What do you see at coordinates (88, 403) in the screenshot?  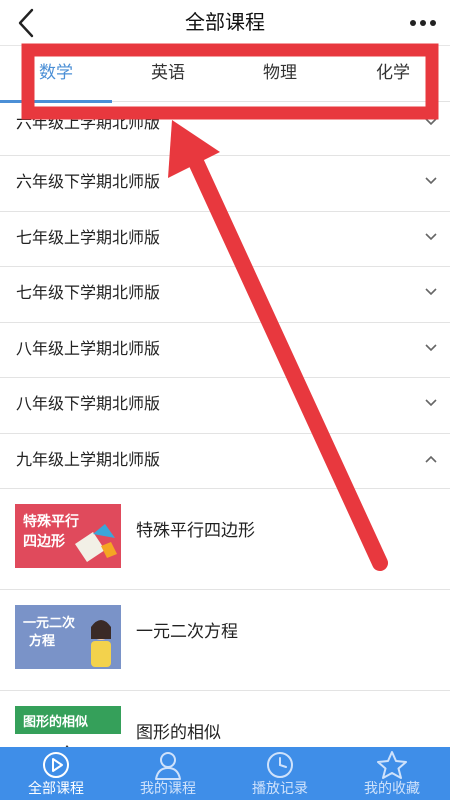 I see `grade-label: 八年级下学期北师版` at bounding box center [88, 403].